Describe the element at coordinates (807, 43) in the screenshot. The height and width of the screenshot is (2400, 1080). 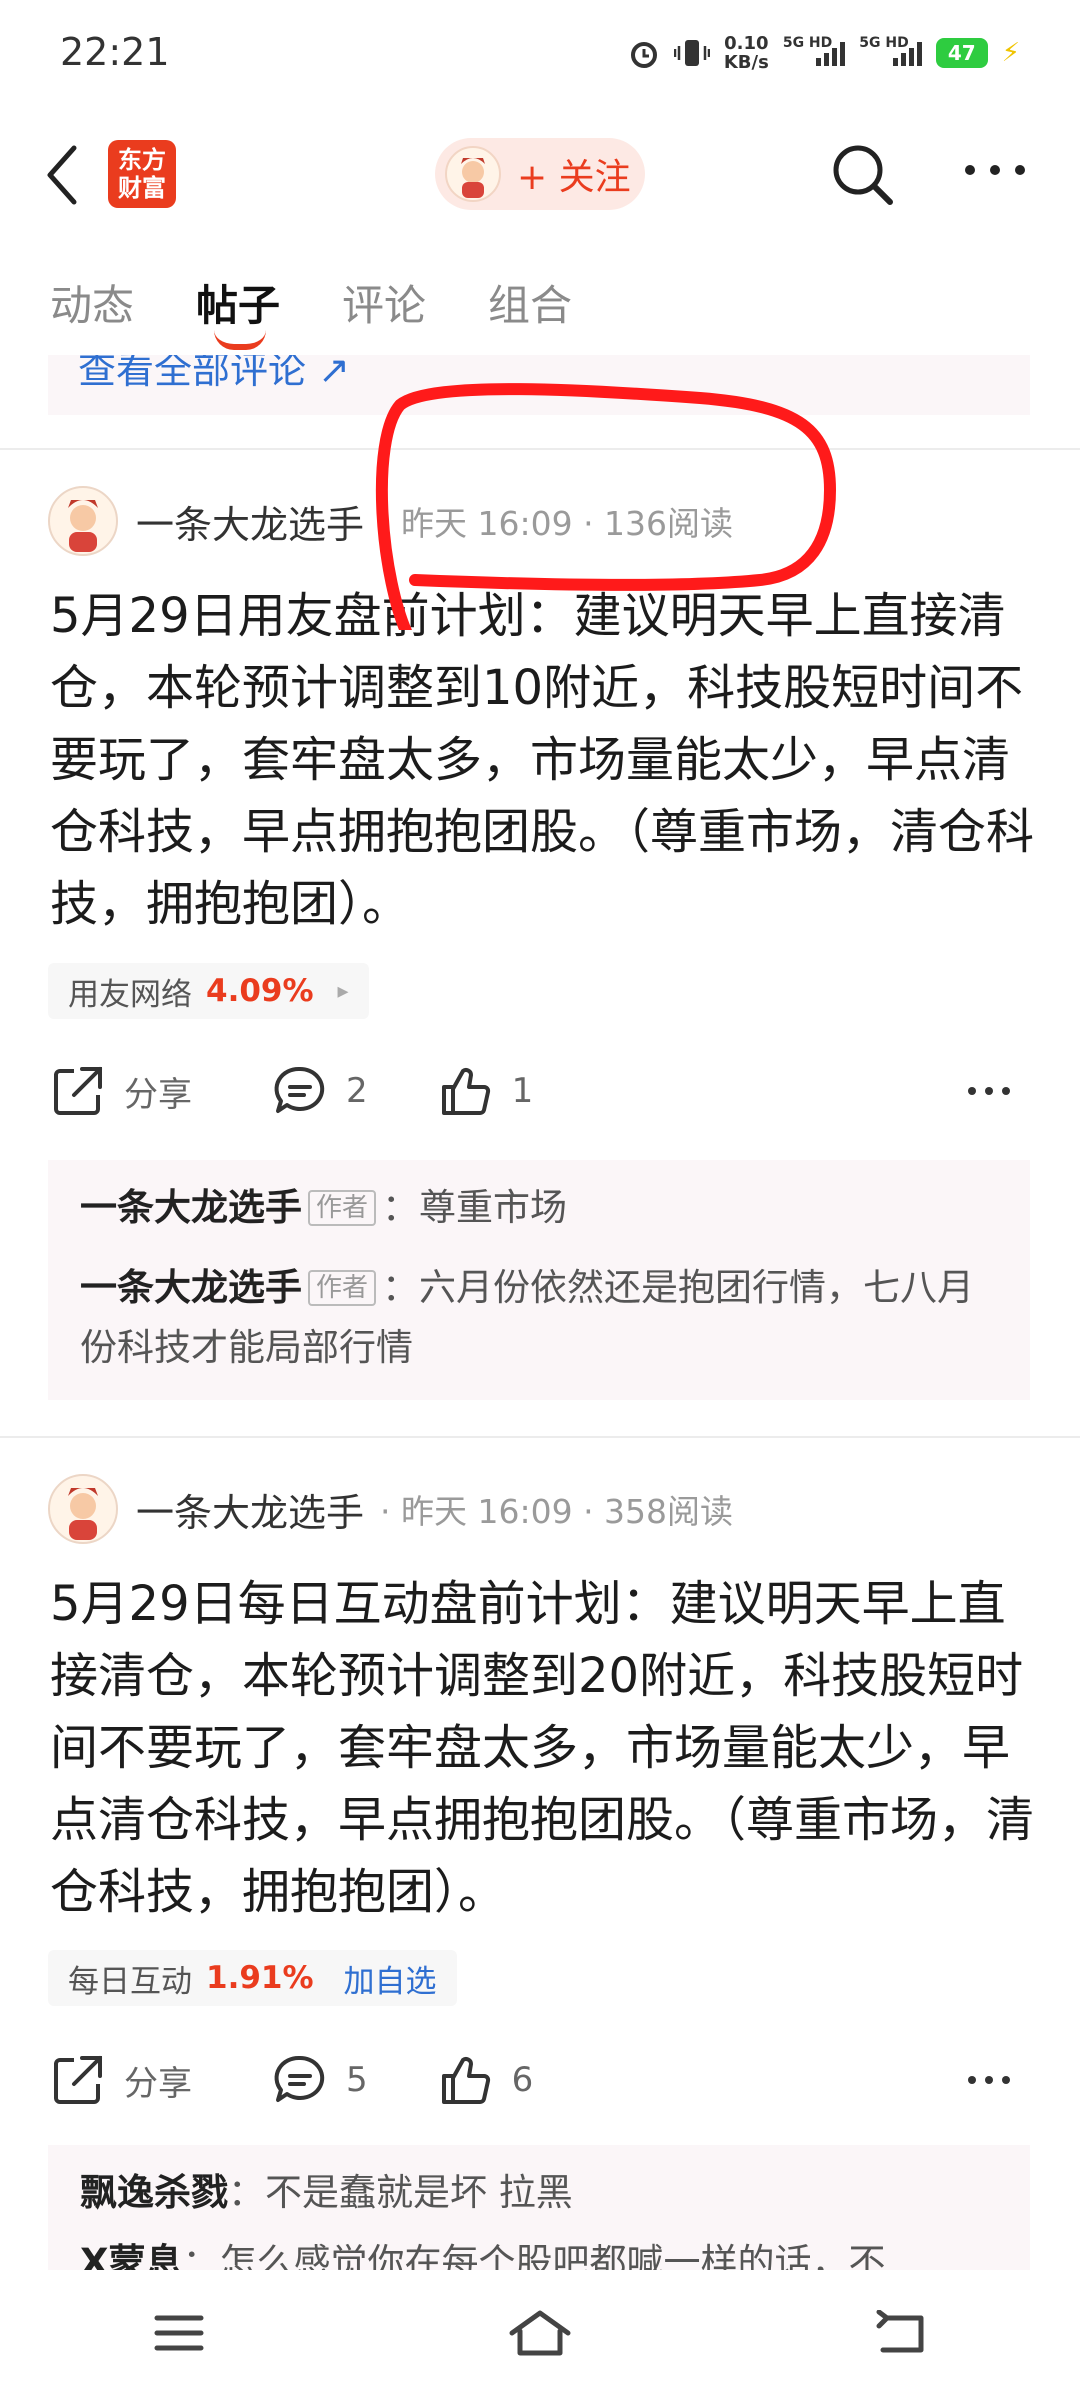
I see `sim1-label: 5G HD` at that location.